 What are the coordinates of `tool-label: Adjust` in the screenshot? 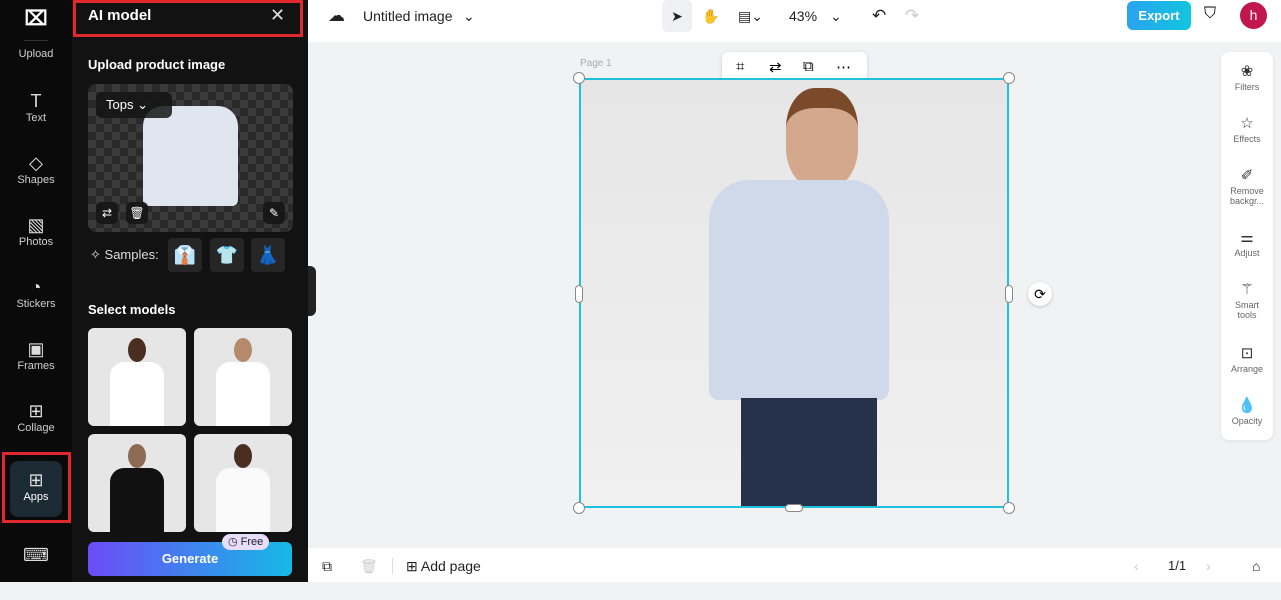 It's located at (1247, 253).